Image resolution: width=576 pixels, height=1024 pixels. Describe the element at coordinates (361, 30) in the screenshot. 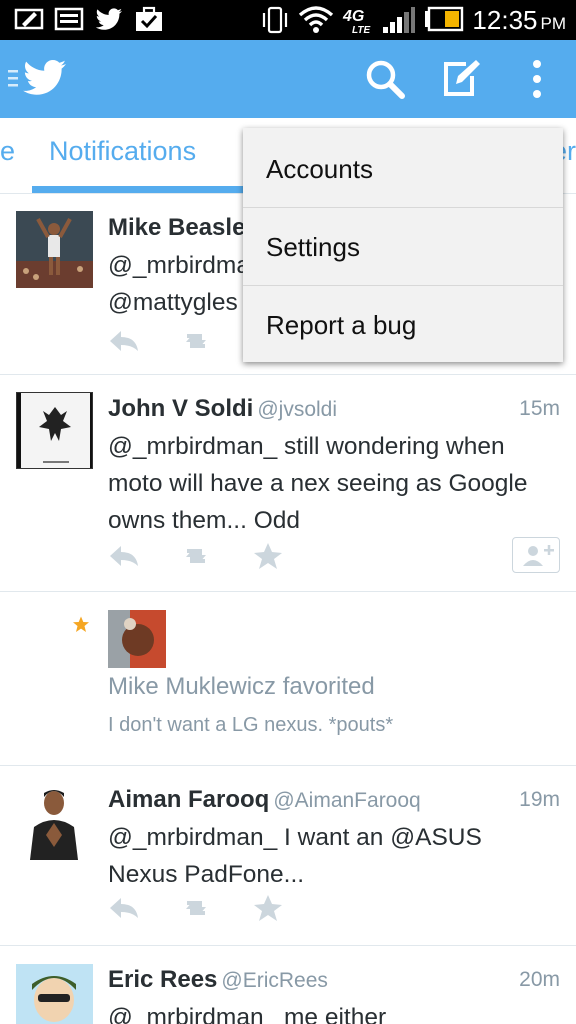

I see `svg-text: LTE` at that location.